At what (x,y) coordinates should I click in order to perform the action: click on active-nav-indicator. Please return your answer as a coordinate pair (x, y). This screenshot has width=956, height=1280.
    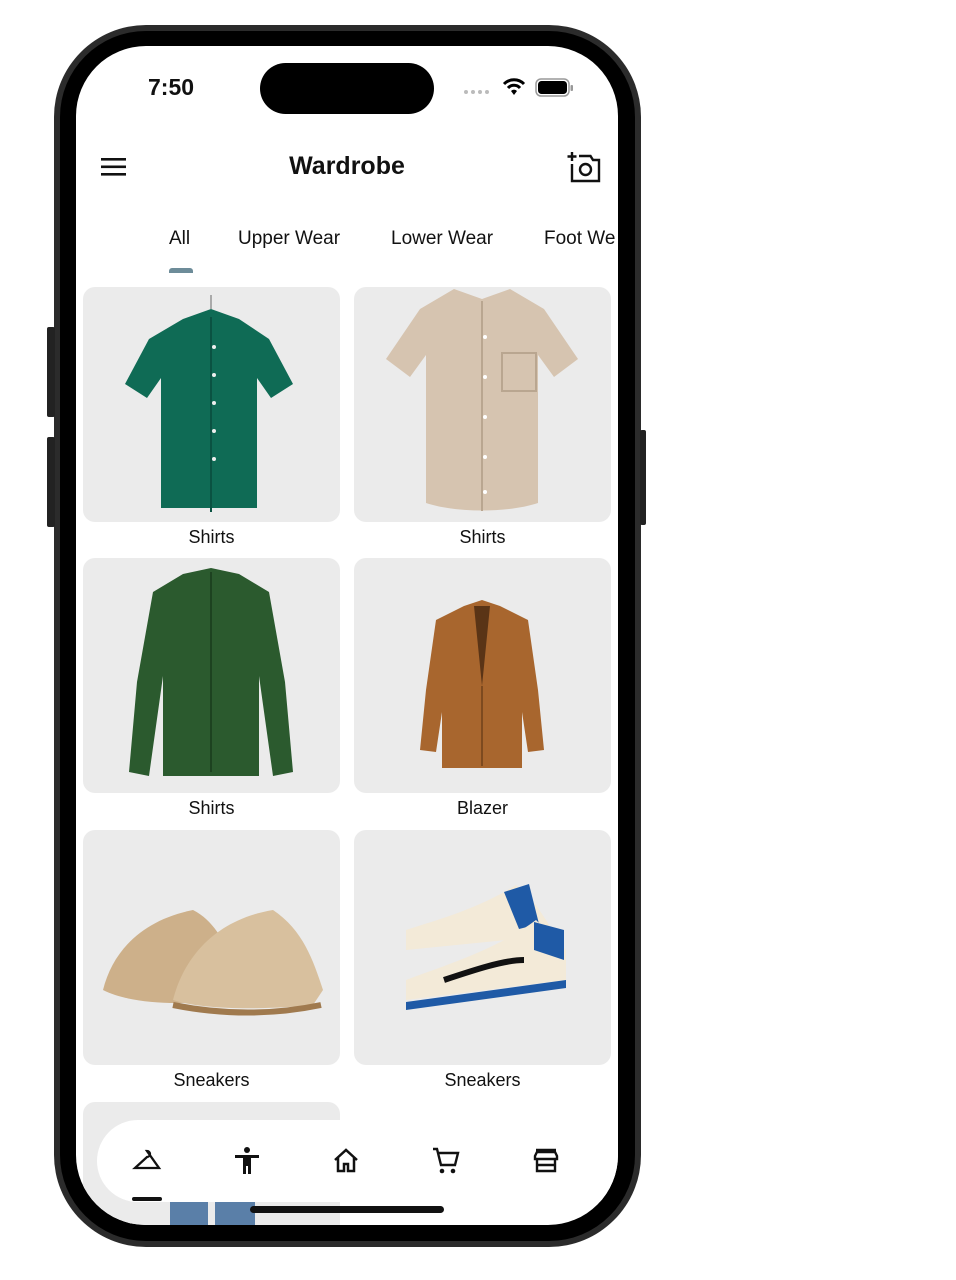
    Looking at the image, I should click on (147, 1199).